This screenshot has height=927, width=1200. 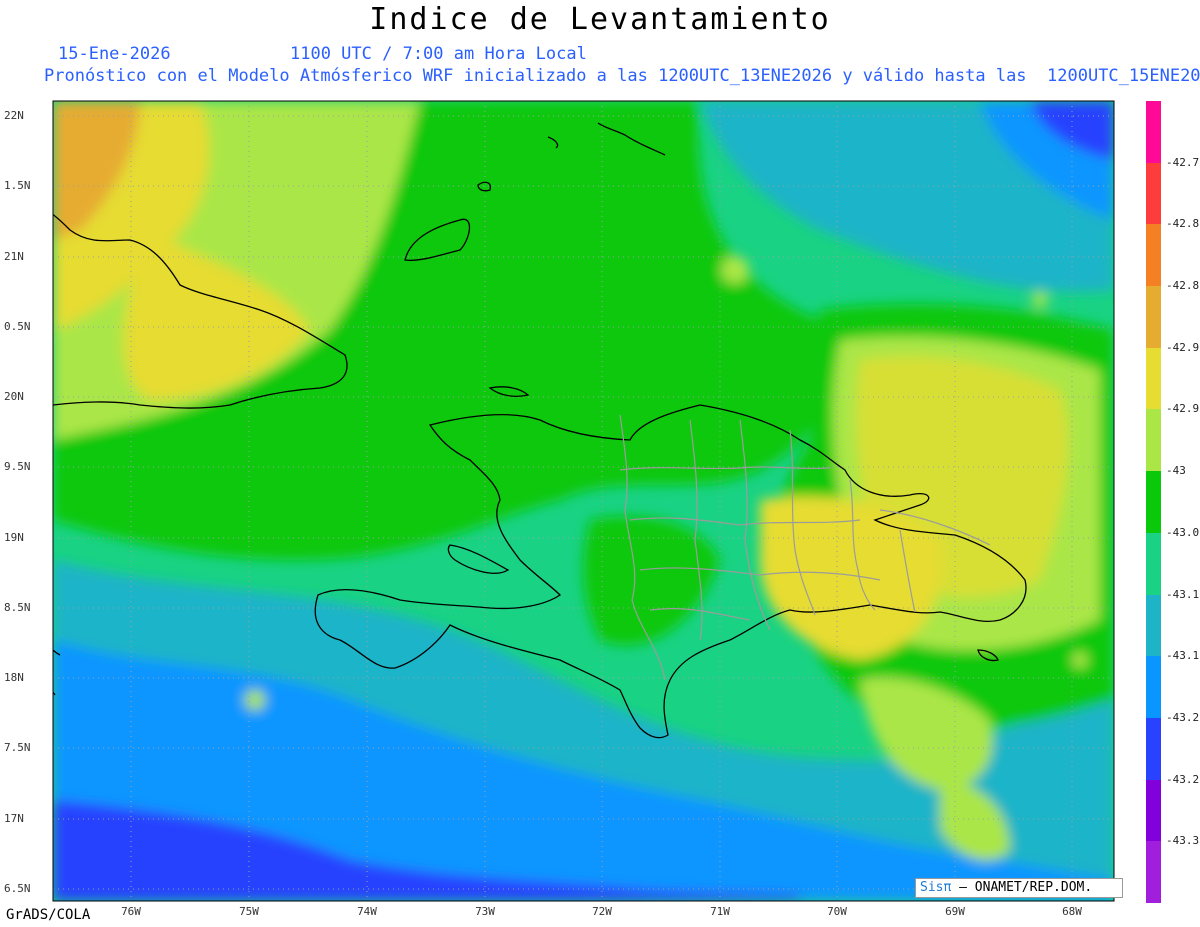 I want to click on lon-label: 68W, so click(x=1072, y=911).